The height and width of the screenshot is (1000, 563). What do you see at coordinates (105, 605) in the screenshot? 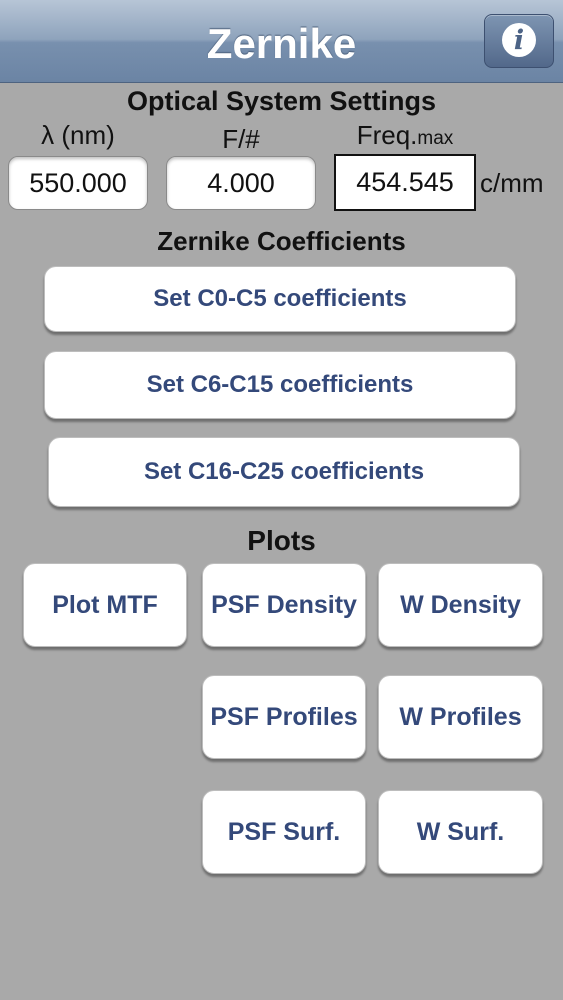
I see `plot-mtf-button: Plot MTF` at bounding box center [105, 605].